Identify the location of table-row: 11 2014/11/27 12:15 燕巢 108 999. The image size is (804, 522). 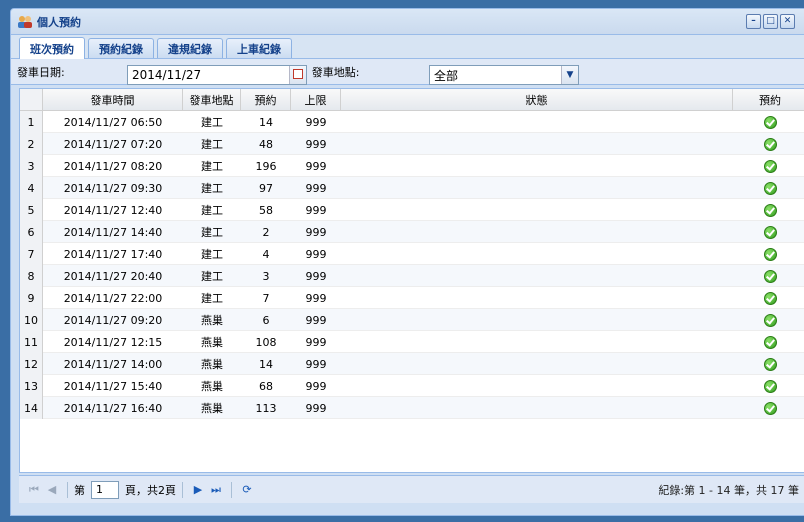
(412, 342).